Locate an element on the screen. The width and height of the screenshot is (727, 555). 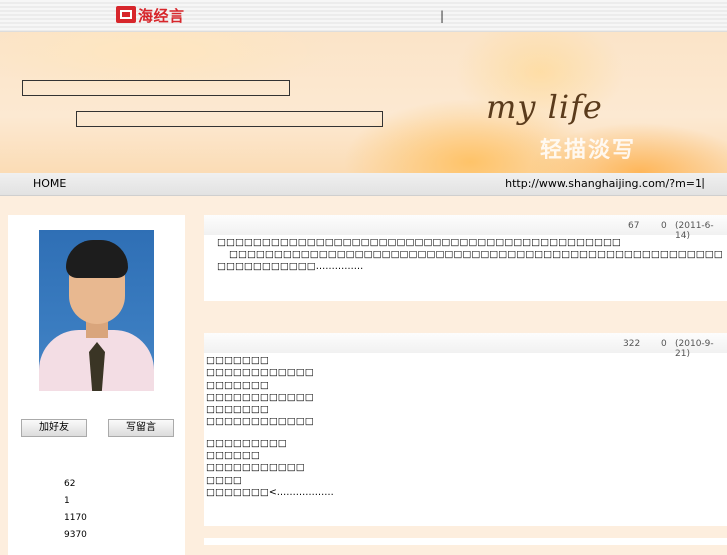
stat-value: 1170 is located at coordinates (75, 518).